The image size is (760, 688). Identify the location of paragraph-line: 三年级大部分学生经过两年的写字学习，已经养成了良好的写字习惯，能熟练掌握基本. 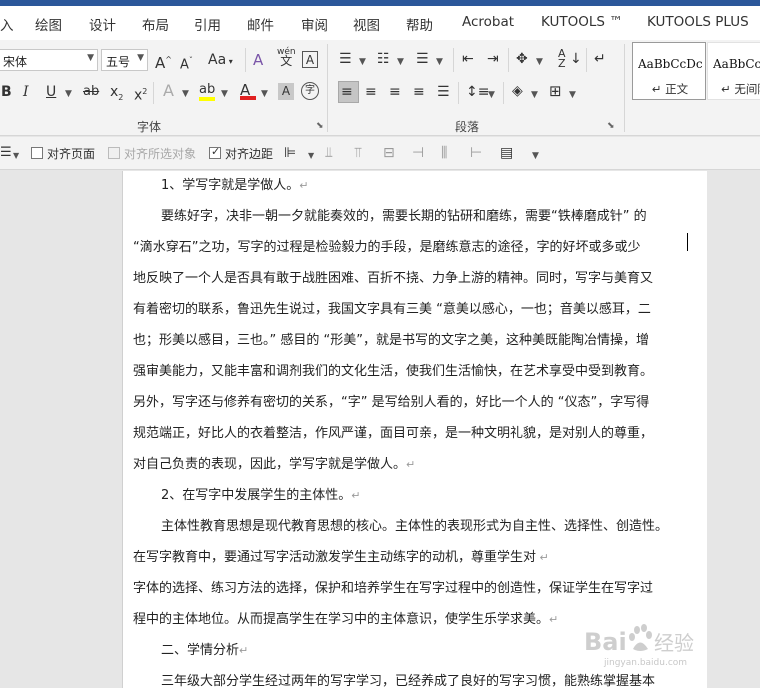
(408, 679).